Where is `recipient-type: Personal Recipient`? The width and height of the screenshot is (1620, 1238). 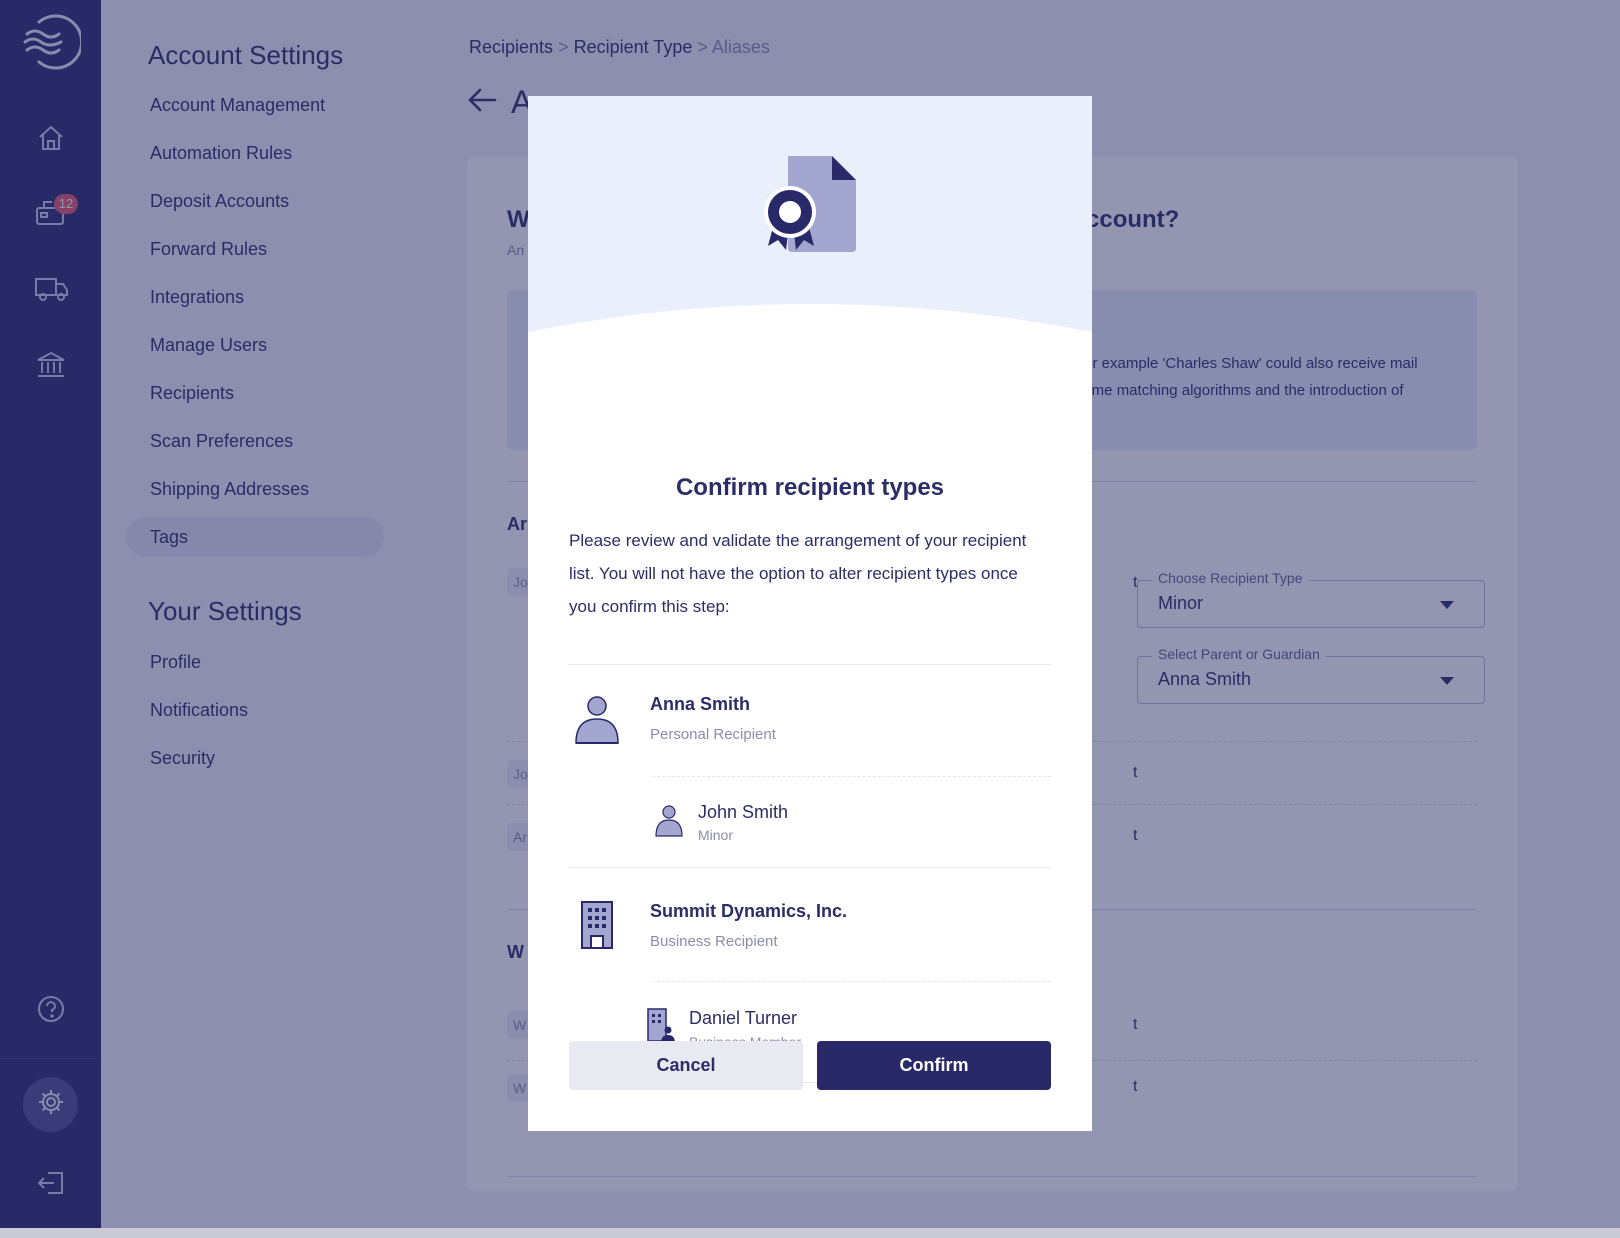 recipient-type: Personal Recipient is located at coordinates (713, 734).